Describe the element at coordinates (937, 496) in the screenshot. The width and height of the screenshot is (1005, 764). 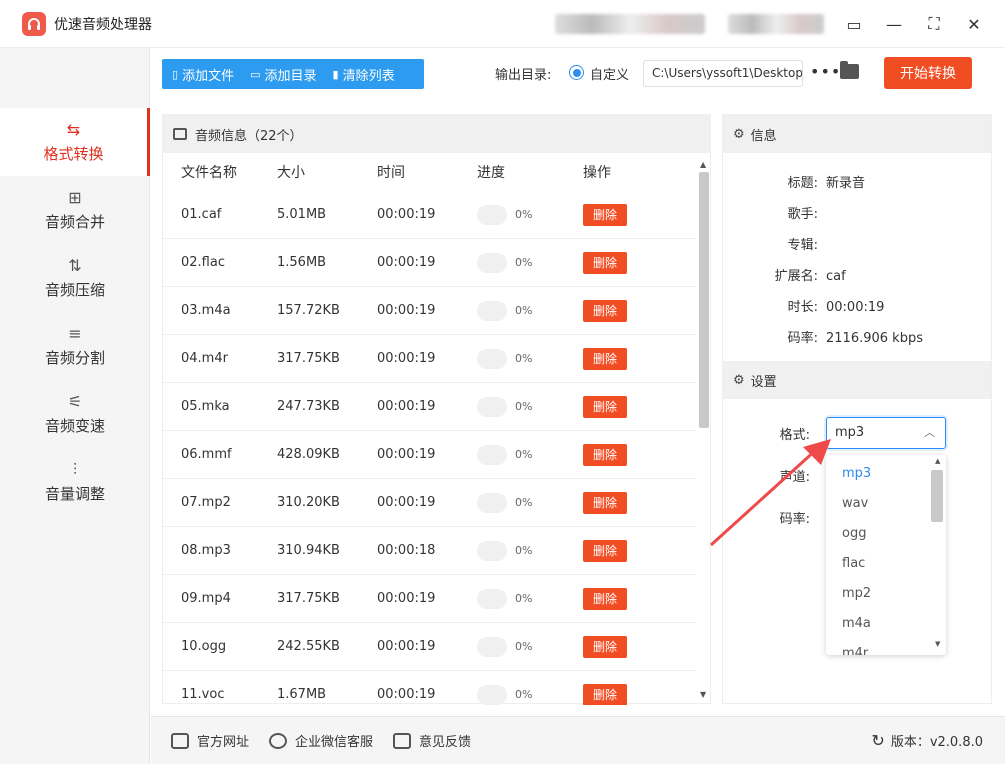
I see `dropdown-scrollbar` at that location.